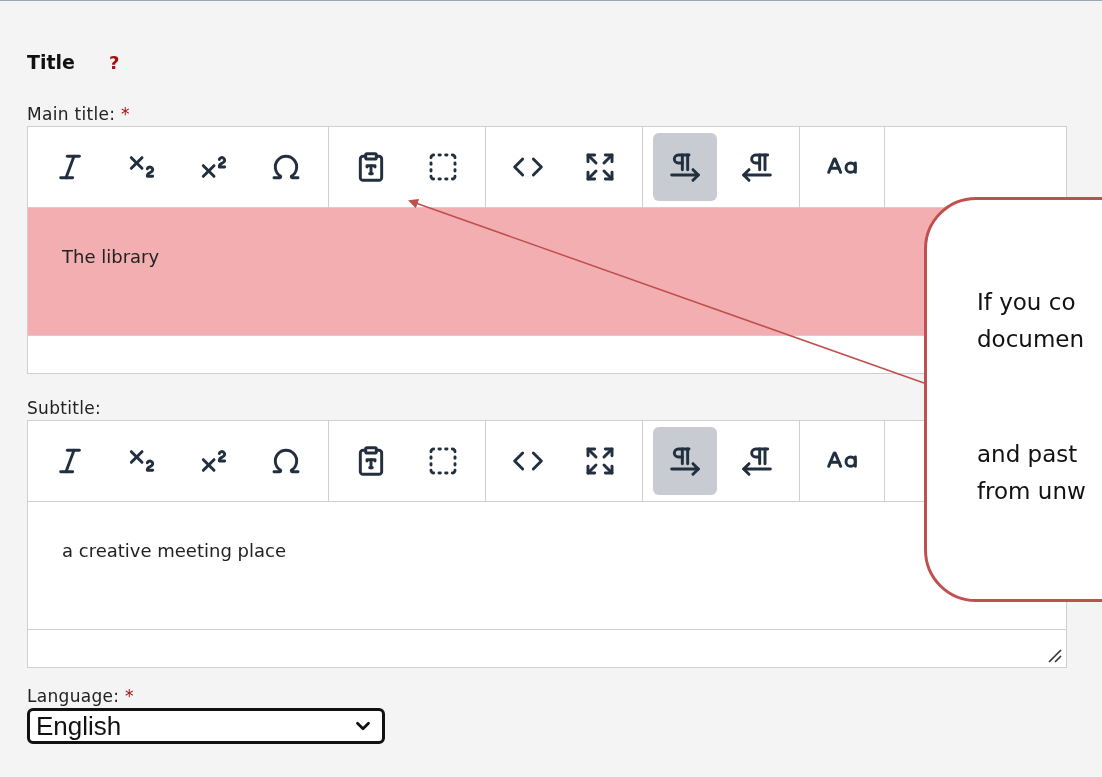 The image size is (1102, 777). I want to click on editor-text: a creative meeting place, so click(174, 550).